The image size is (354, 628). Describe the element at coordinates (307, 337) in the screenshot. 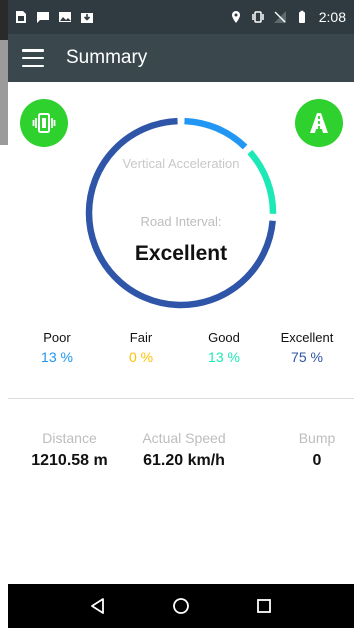

I see `category-name: Excellent` at that location.